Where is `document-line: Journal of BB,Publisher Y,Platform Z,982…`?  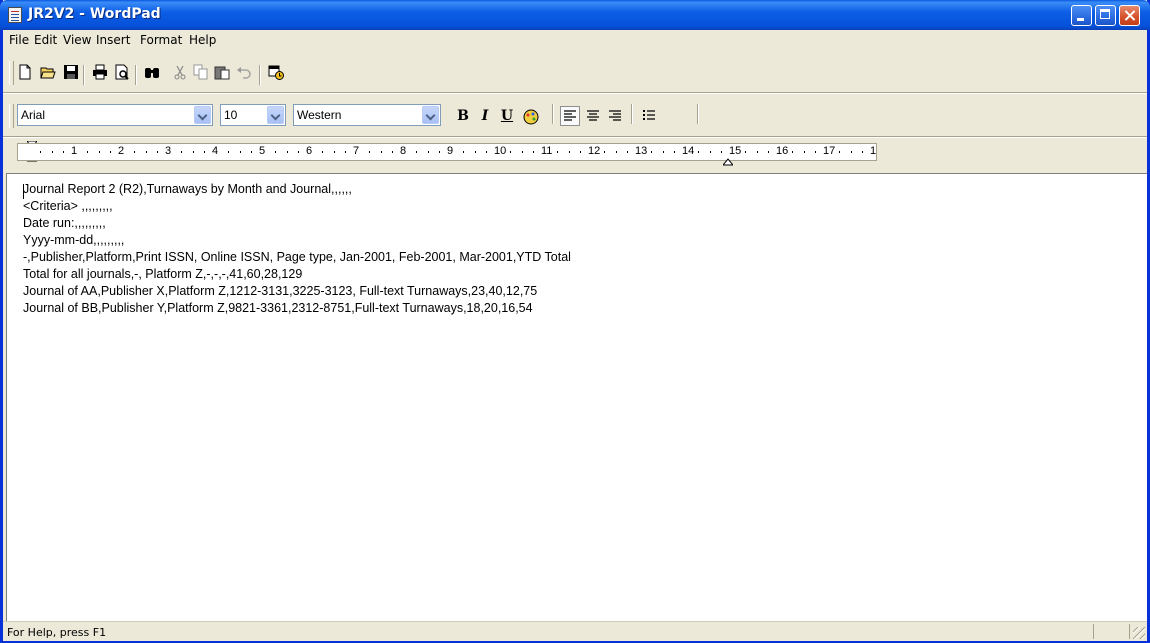 document-line: Journal of BB,Publisher Y,Platform Z,982… is located at coordinates (278, 308).